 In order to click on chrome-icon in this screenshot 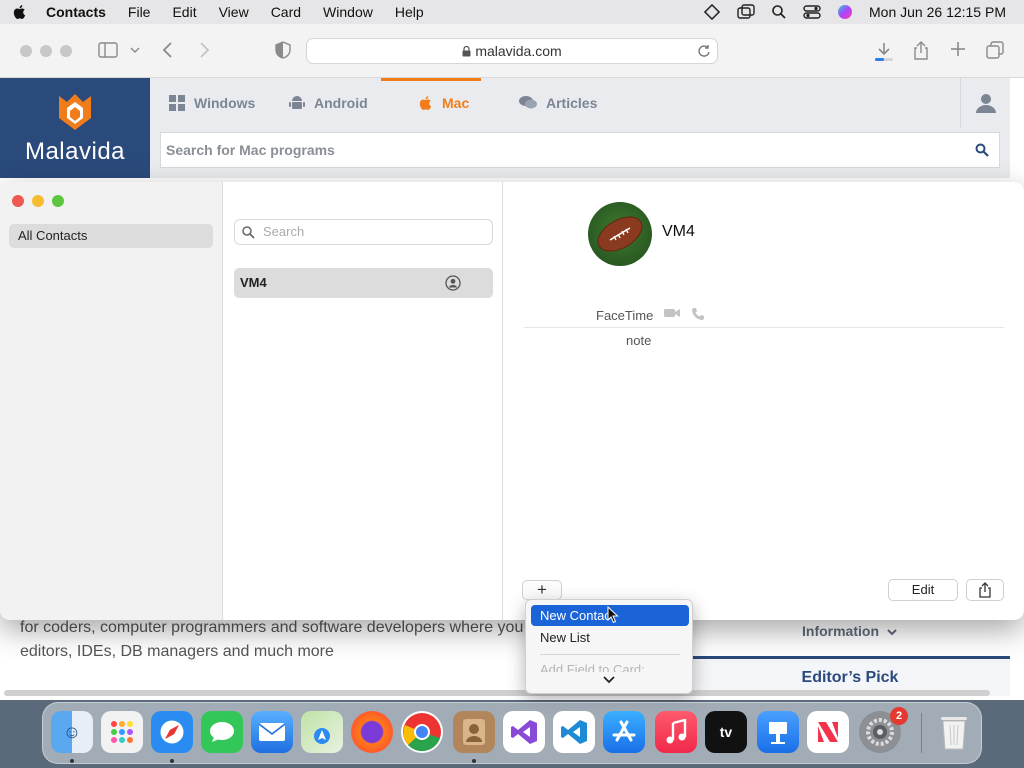, I will do `click(422, 732)`.